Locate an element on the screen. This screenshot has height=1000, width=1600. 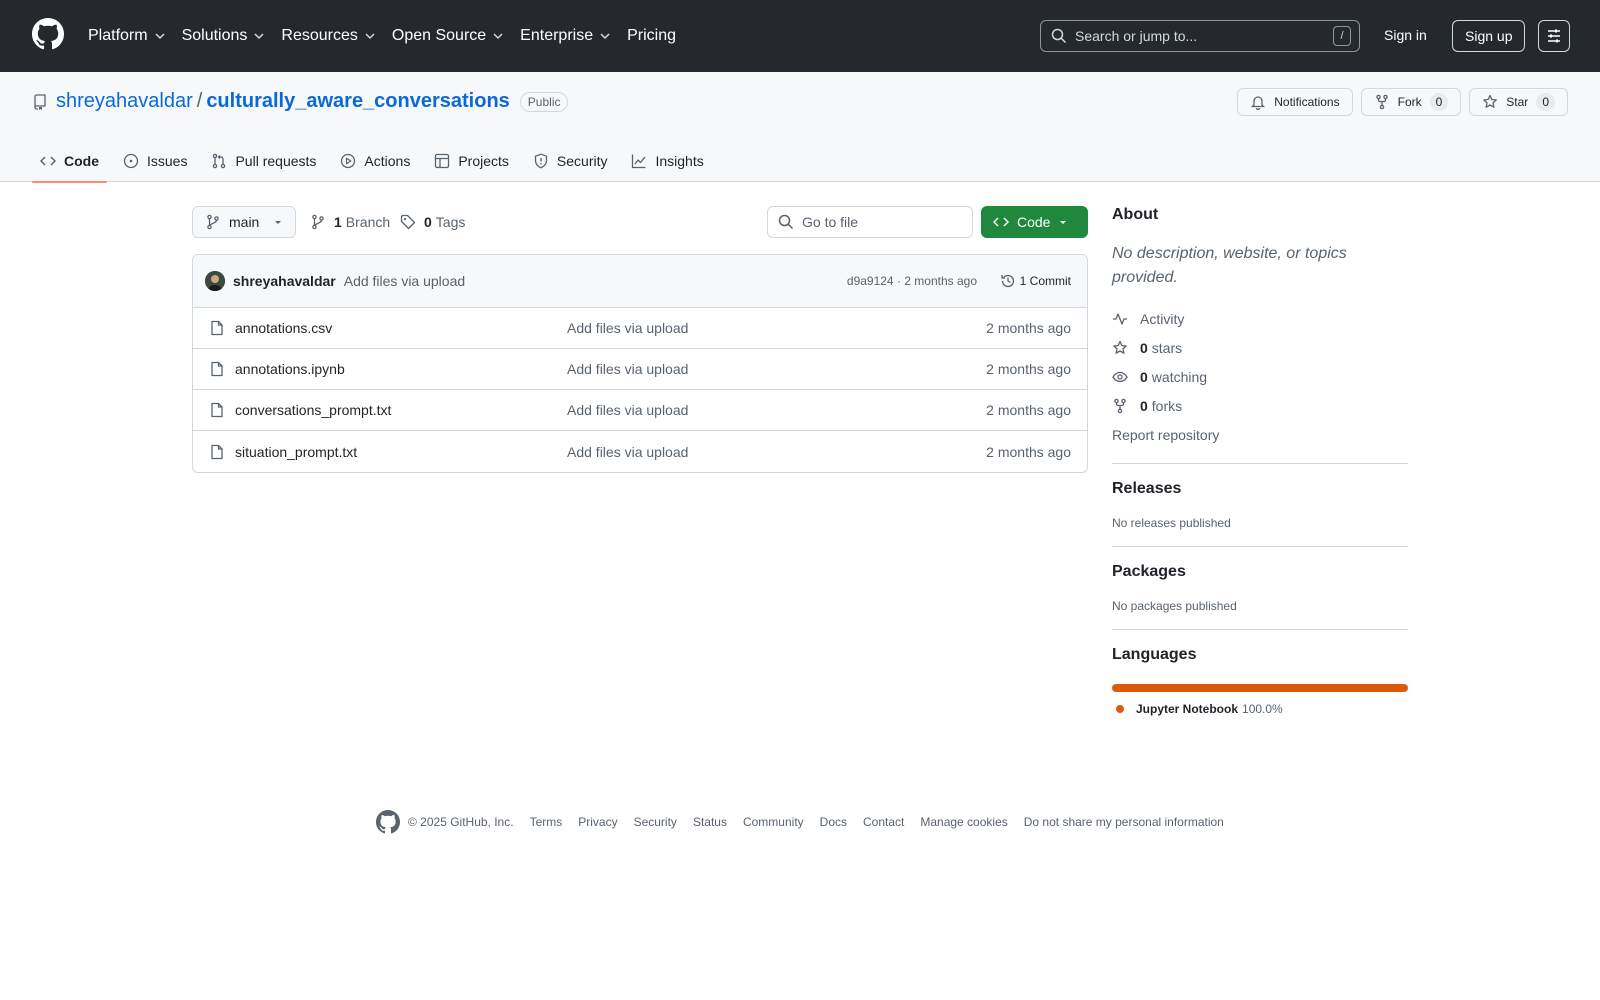
activity-label: Activity is located at coordinates (1162, 318).